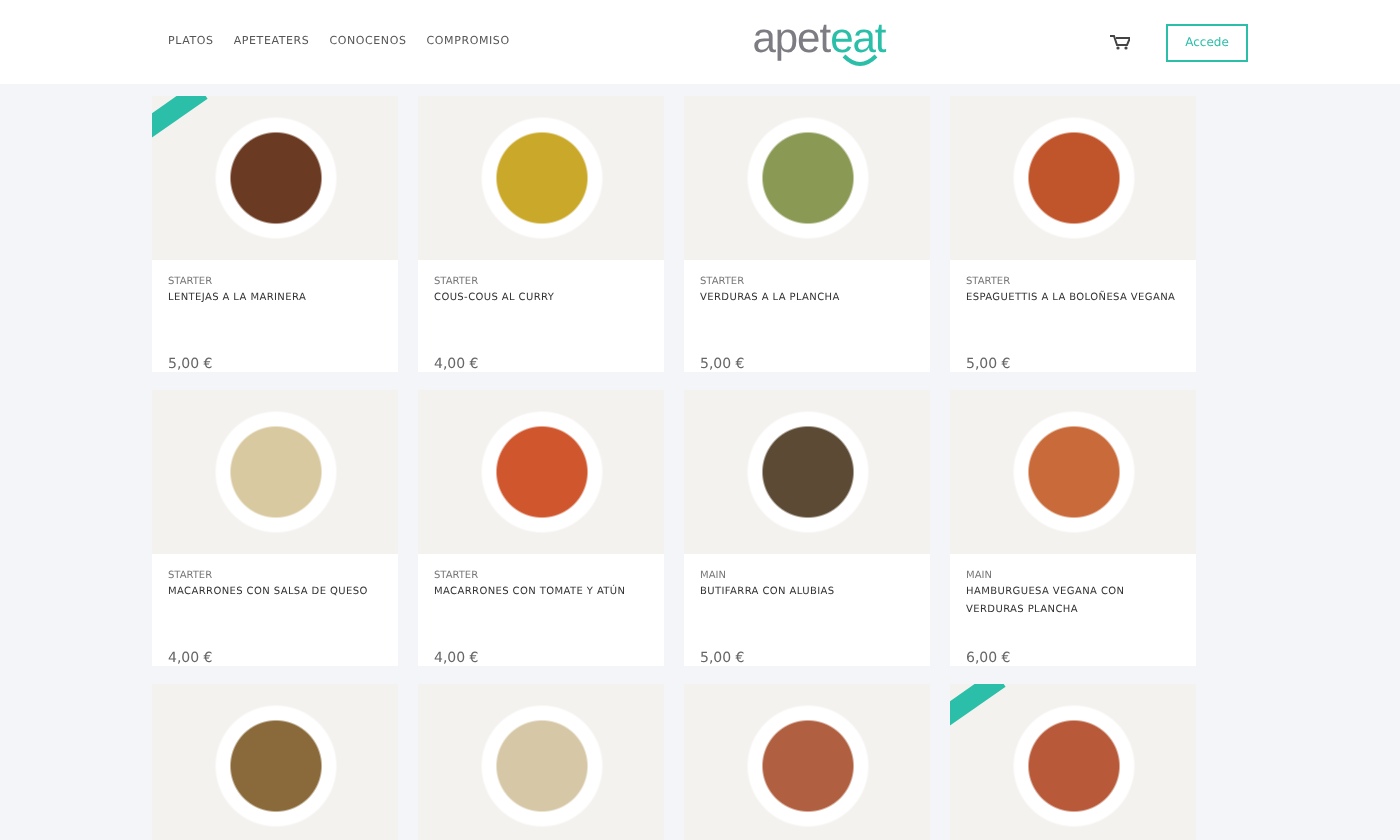 The width and height of the screenshot is (1400, 840). What do you see at coordinates (859, 59) in the screenshot?
I see `smile-icon` at bounding box center [859, 59].